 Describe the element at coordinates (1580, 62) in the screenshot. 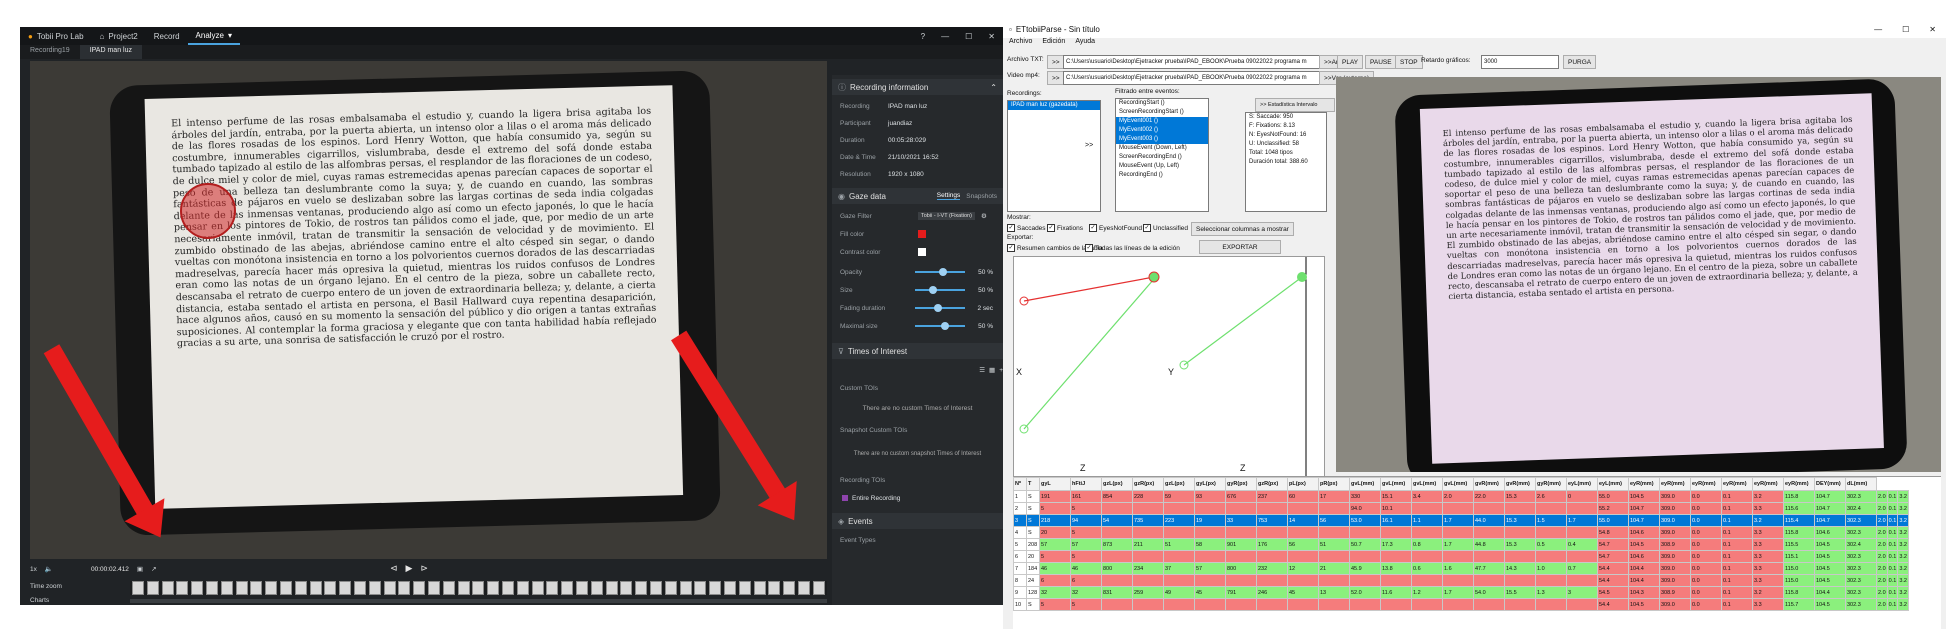

I see `purga-button: PURGA` at that location.